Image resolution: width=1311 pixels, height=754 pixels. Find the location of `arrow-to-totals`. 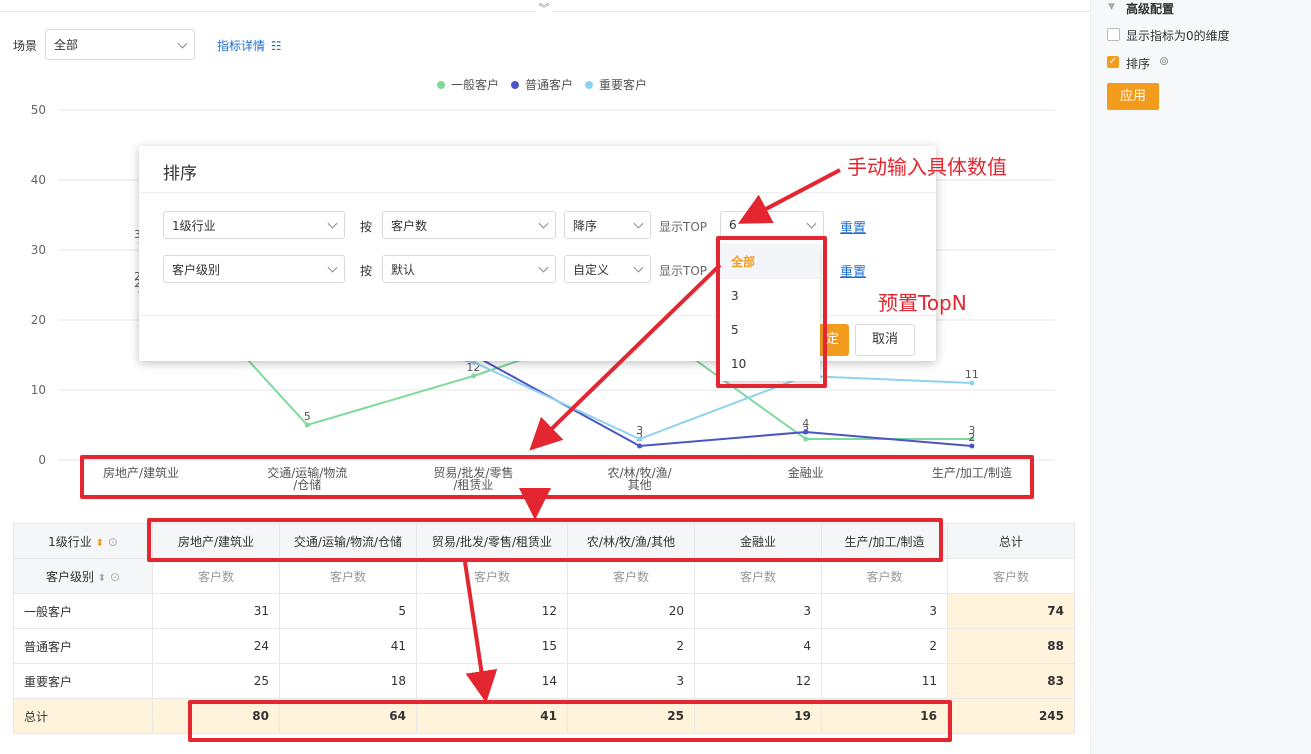

arrow-to-totals is located at coordinates (480, 632).